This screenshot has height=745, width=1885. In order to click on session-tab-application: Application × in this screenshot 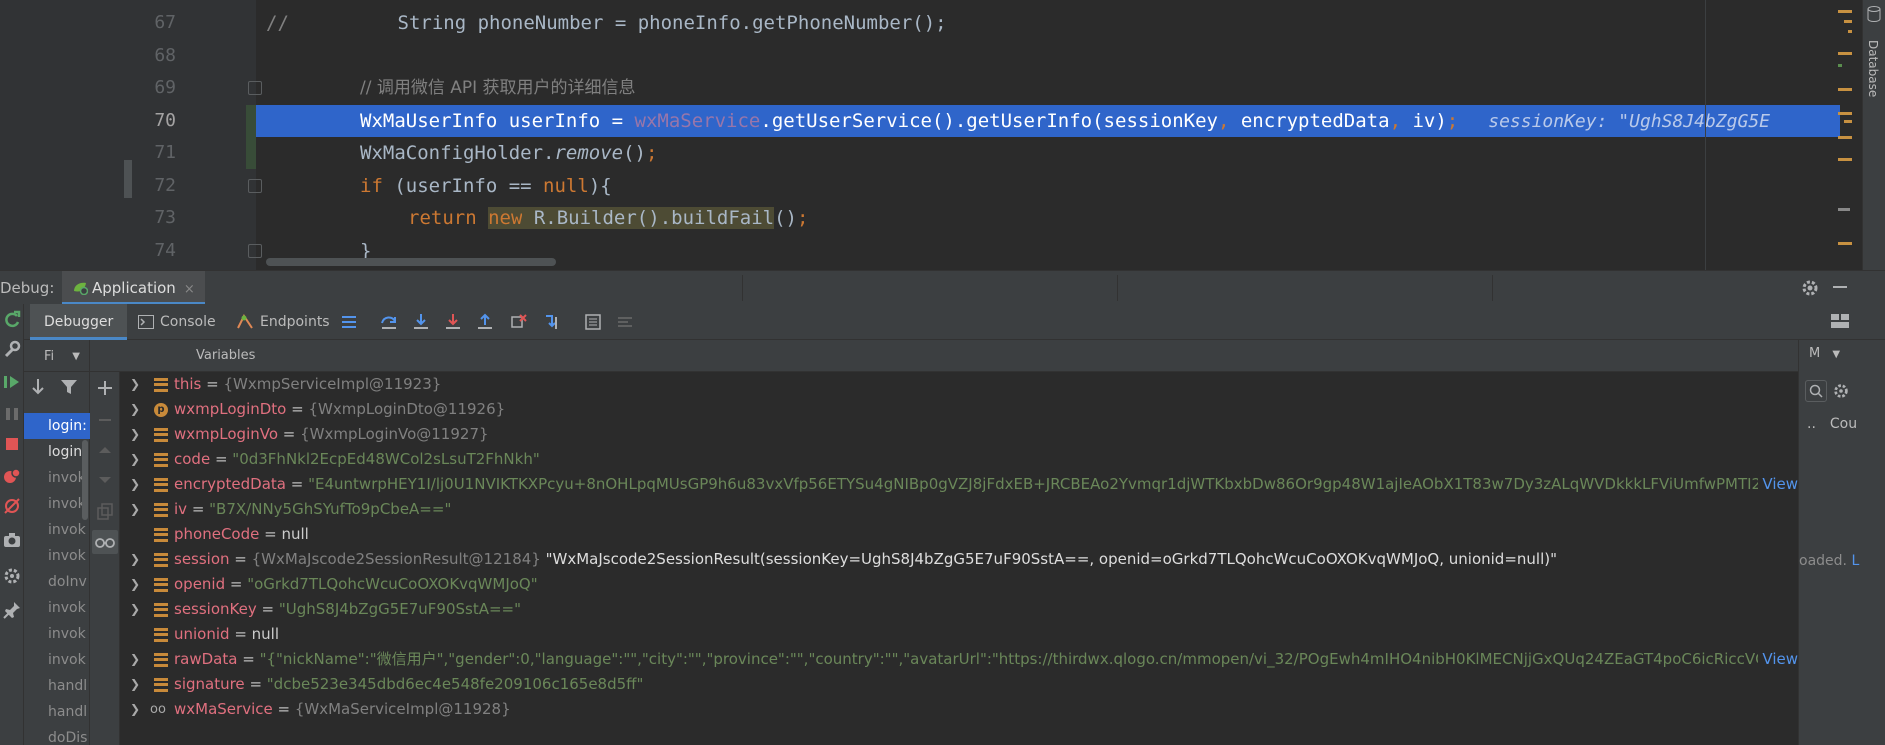, I will do `click(133, 288)`.